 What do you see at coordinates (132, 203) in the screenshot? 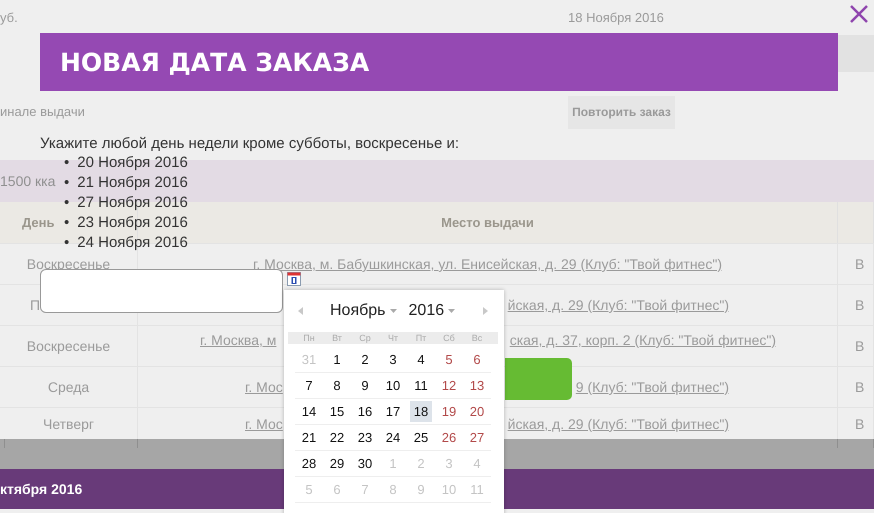
I see `date-list-item: 27 Ноября 2016` at bounding box center [132, 203].